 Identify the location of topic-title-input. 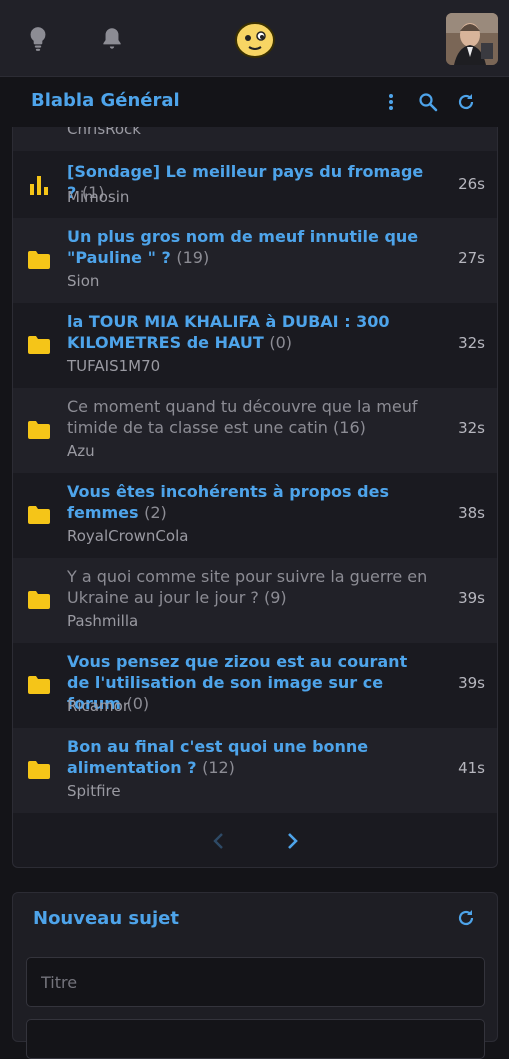
(255, 982).